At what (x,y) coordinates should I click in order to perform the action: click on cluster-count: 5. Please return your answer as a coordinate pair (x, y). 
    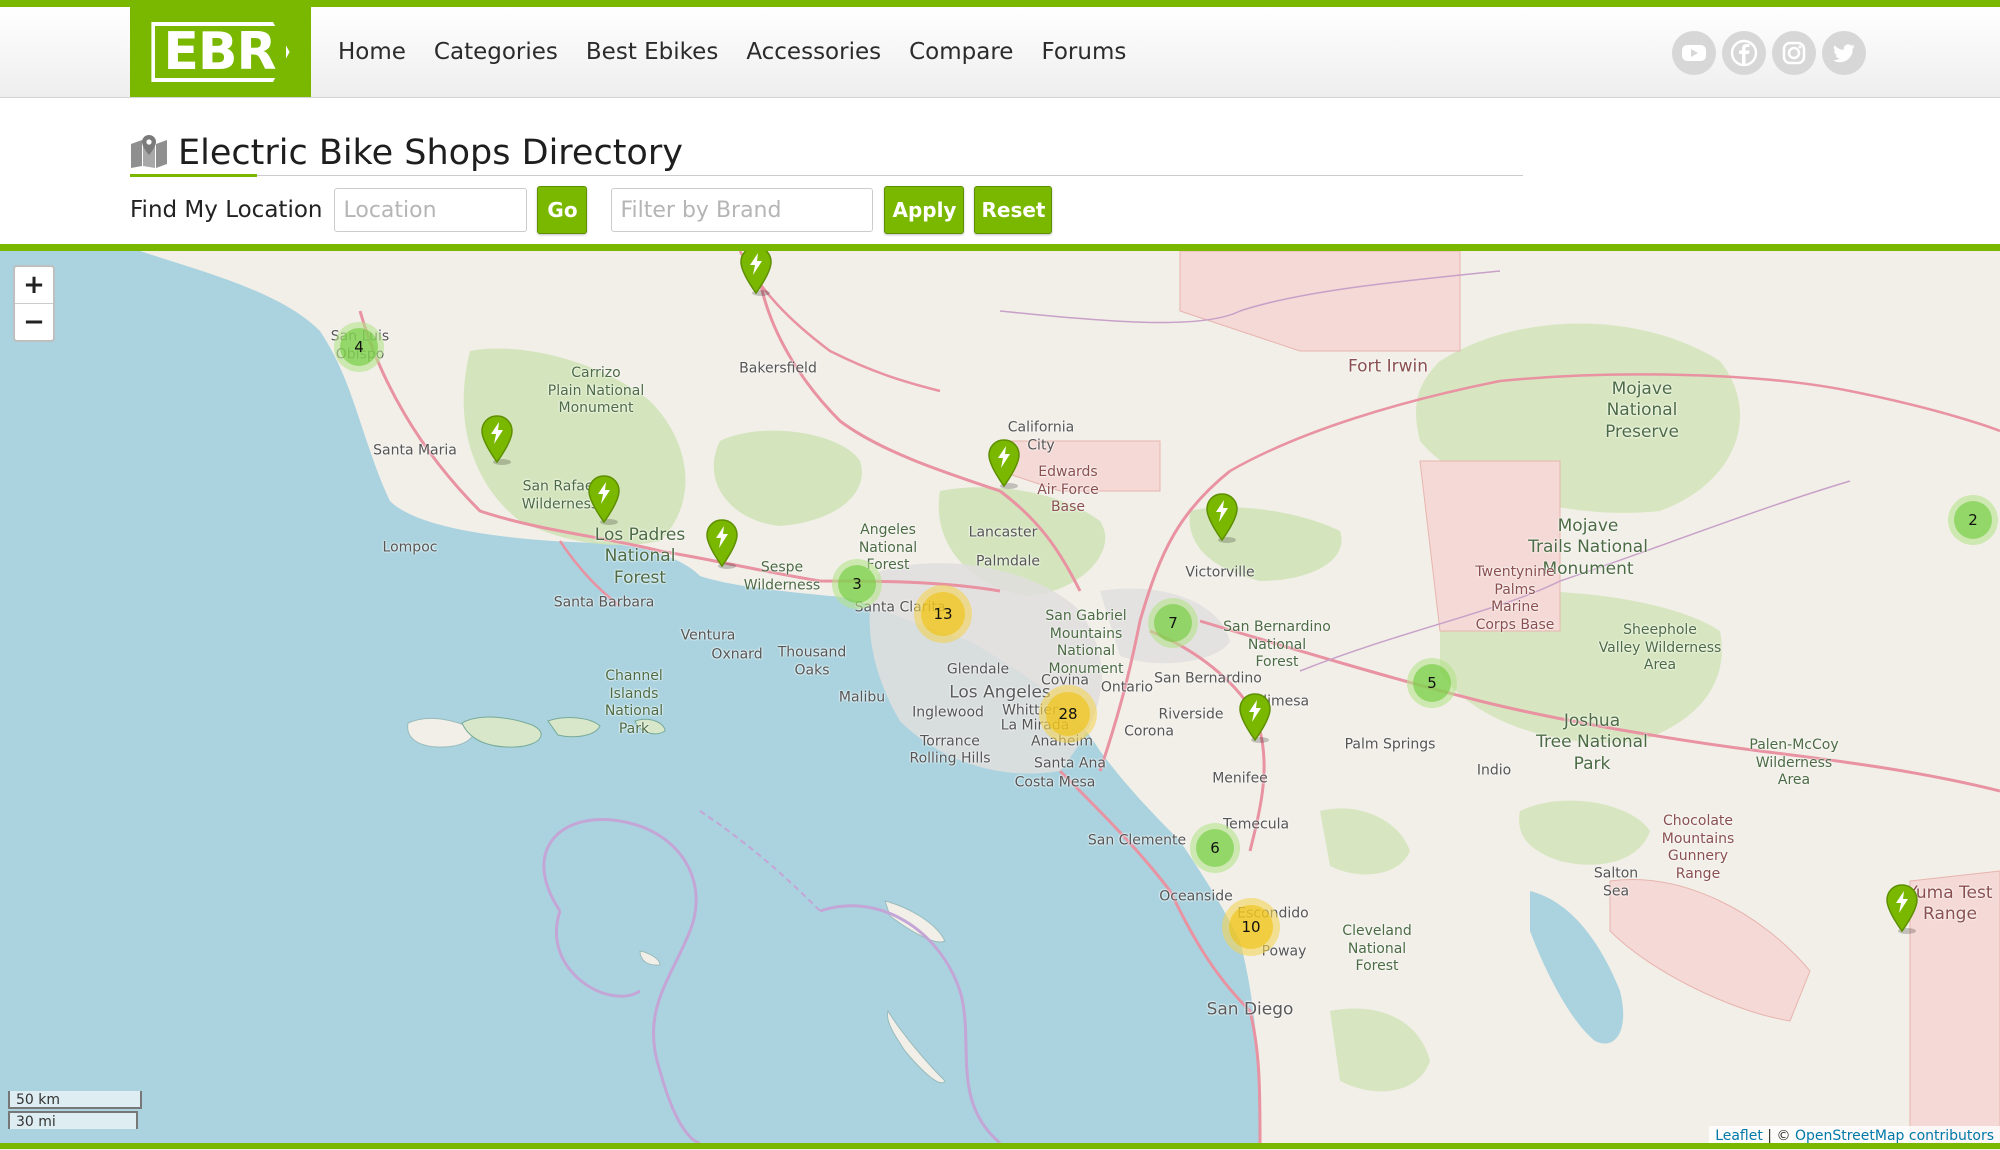
    Looking at the image, I should click on (1432, 683).